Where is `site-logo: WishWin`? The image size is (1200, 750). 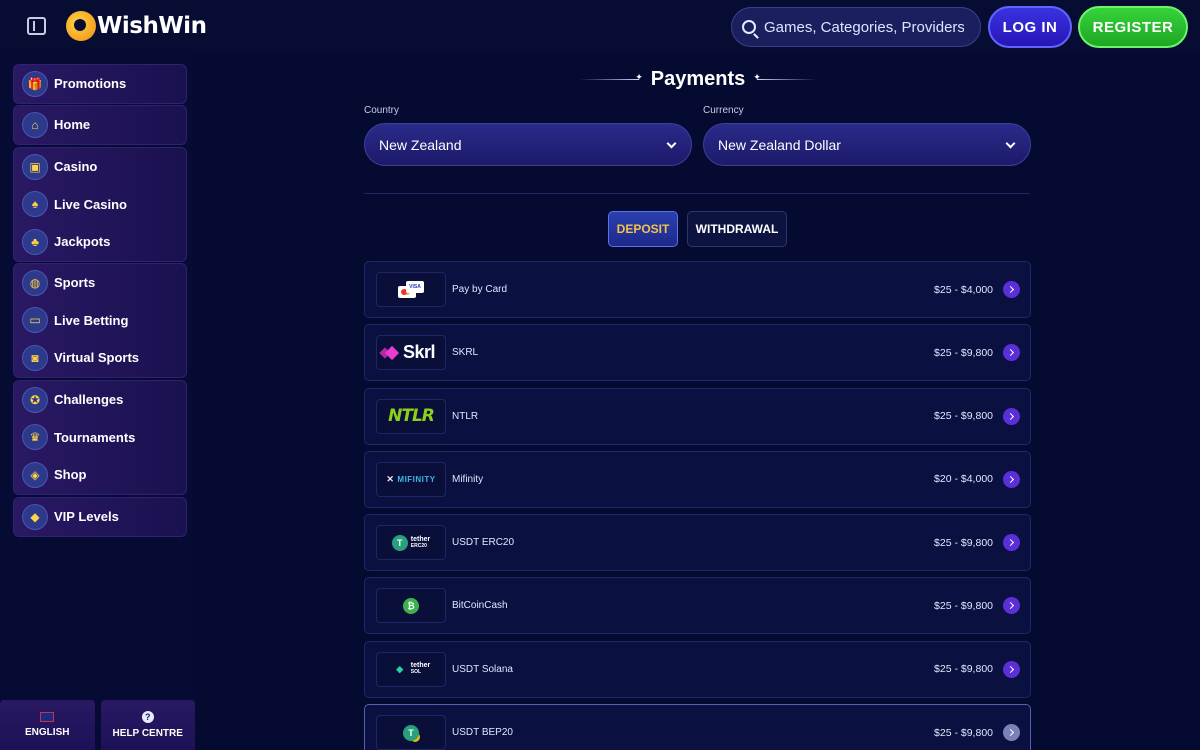
site-logo: WishWin is located at coordinates (136, 26).